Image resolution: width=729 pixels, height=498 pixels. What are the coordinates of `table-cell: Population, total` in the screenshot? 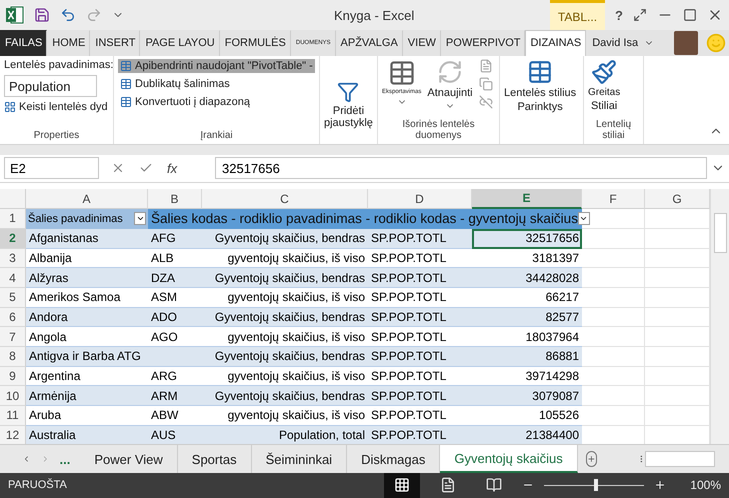 It's located at (285, 435).